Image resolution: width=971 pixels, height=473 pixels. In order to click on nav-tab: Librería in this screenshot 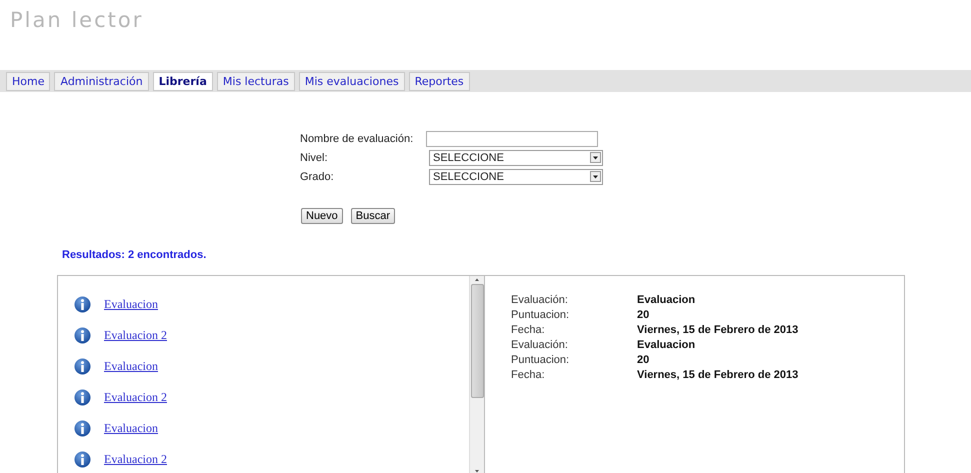, I will do `click(182, 81)`.